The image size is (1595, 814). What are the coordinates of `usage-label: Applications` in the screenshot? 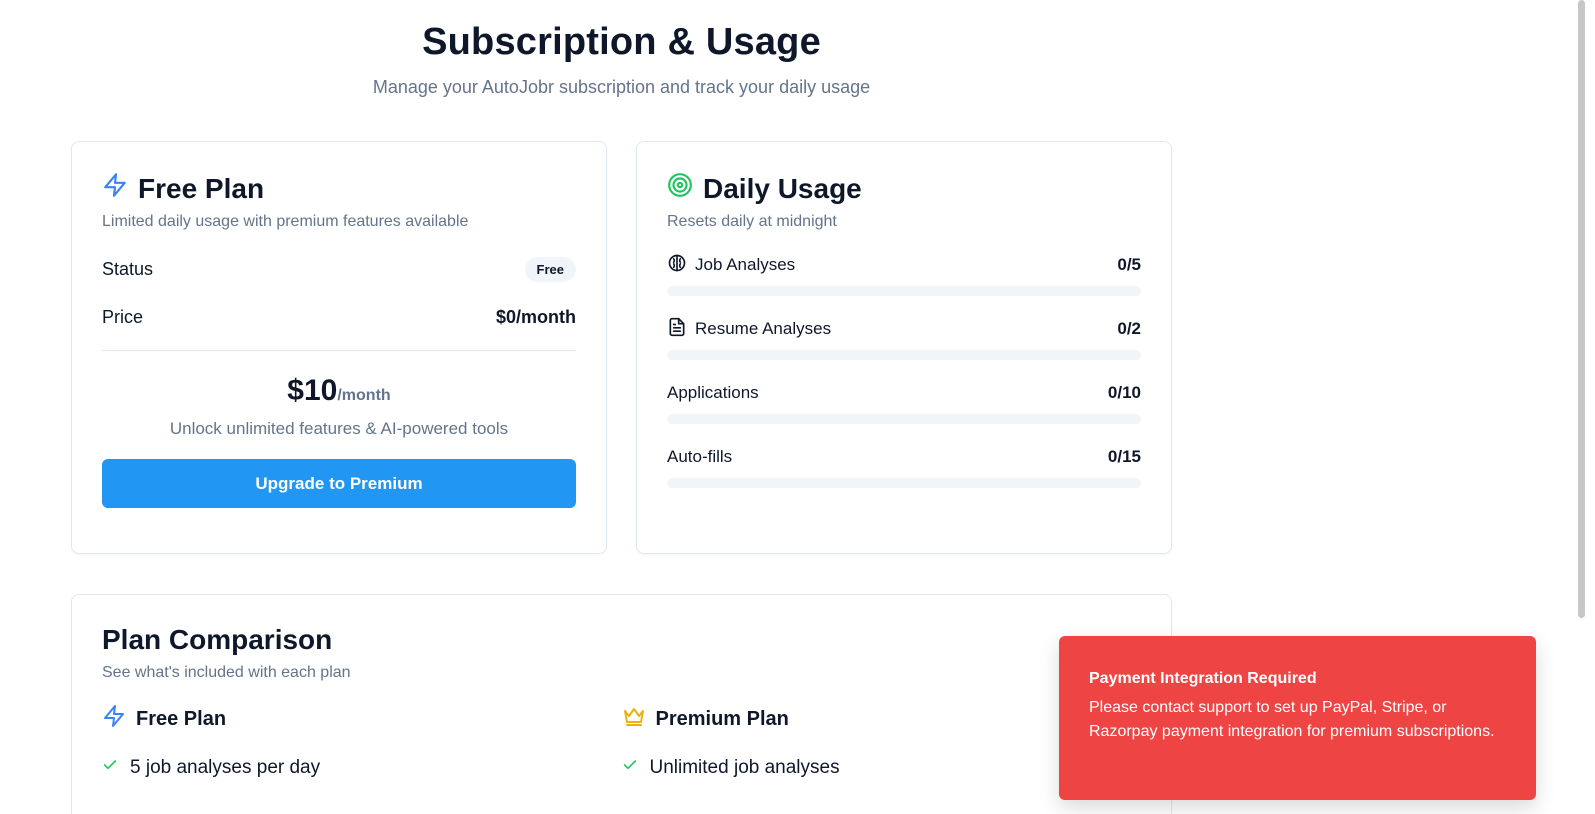 It's located at (713, 392).